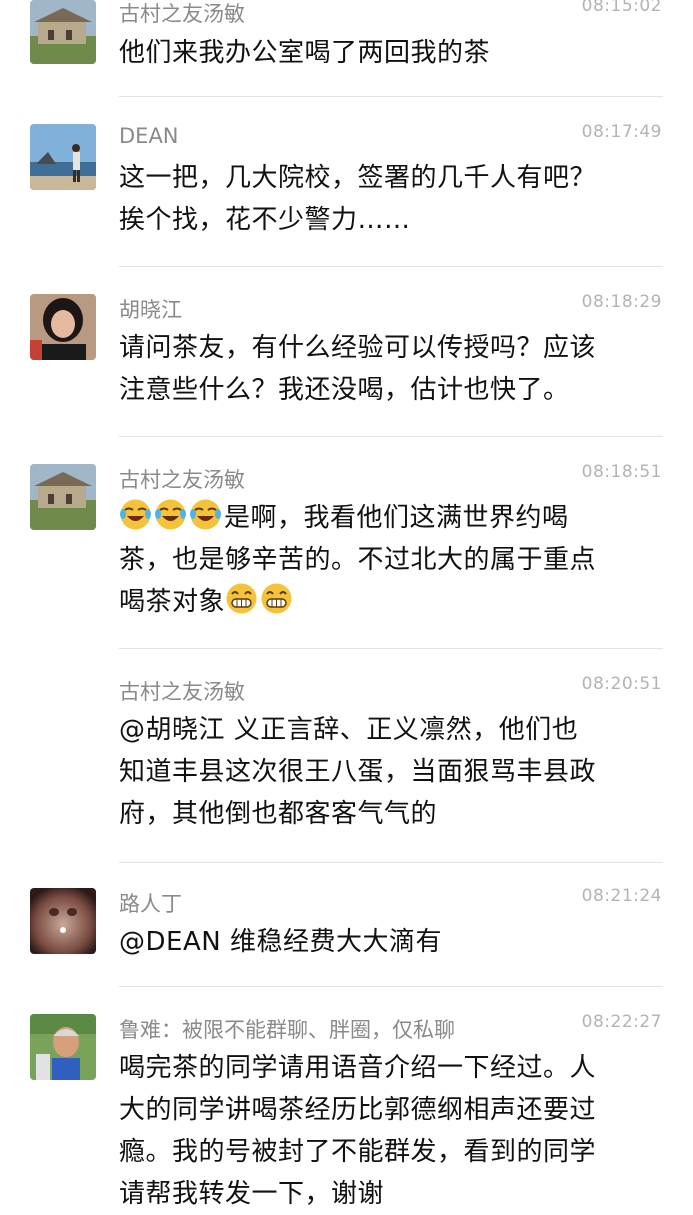  Describe the element at coordinates (63, 327) in the screenshot. I see `avatar-hu-xiaojiang` at that location.